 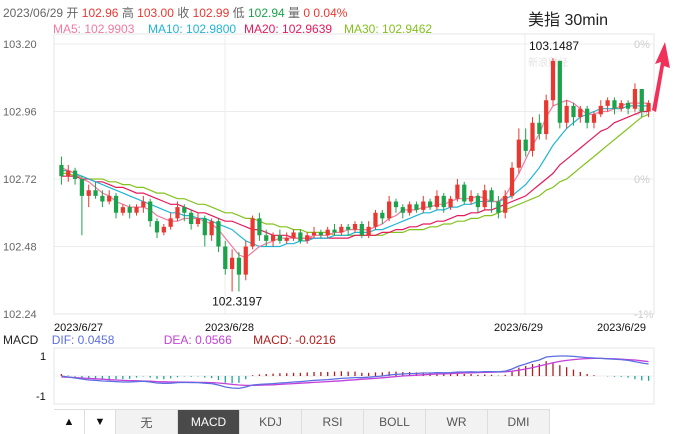 What do you see at coordinates (147, 422) in the screenshot?
I see `tab-none: 无` at bounding box center [147, 422].